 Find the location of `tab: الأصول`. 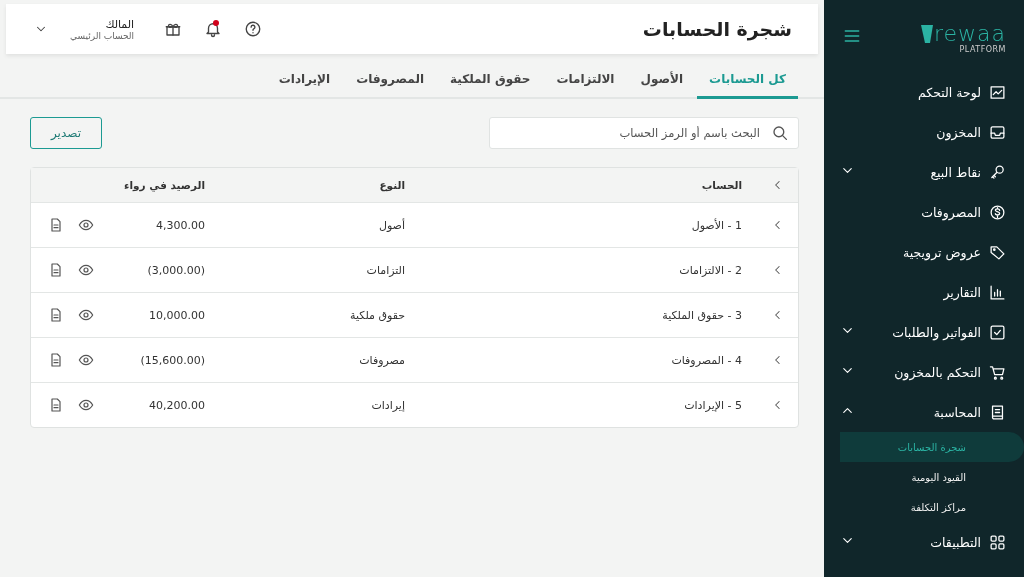

tab: الأصول is located at coordinates (662, 82).